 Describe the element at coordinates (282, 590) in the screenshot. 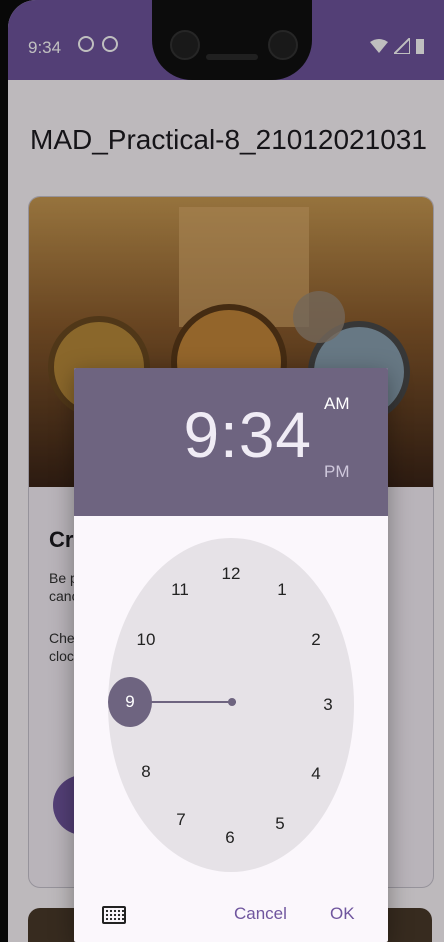

I see `clock-number-1: 1` at that location.